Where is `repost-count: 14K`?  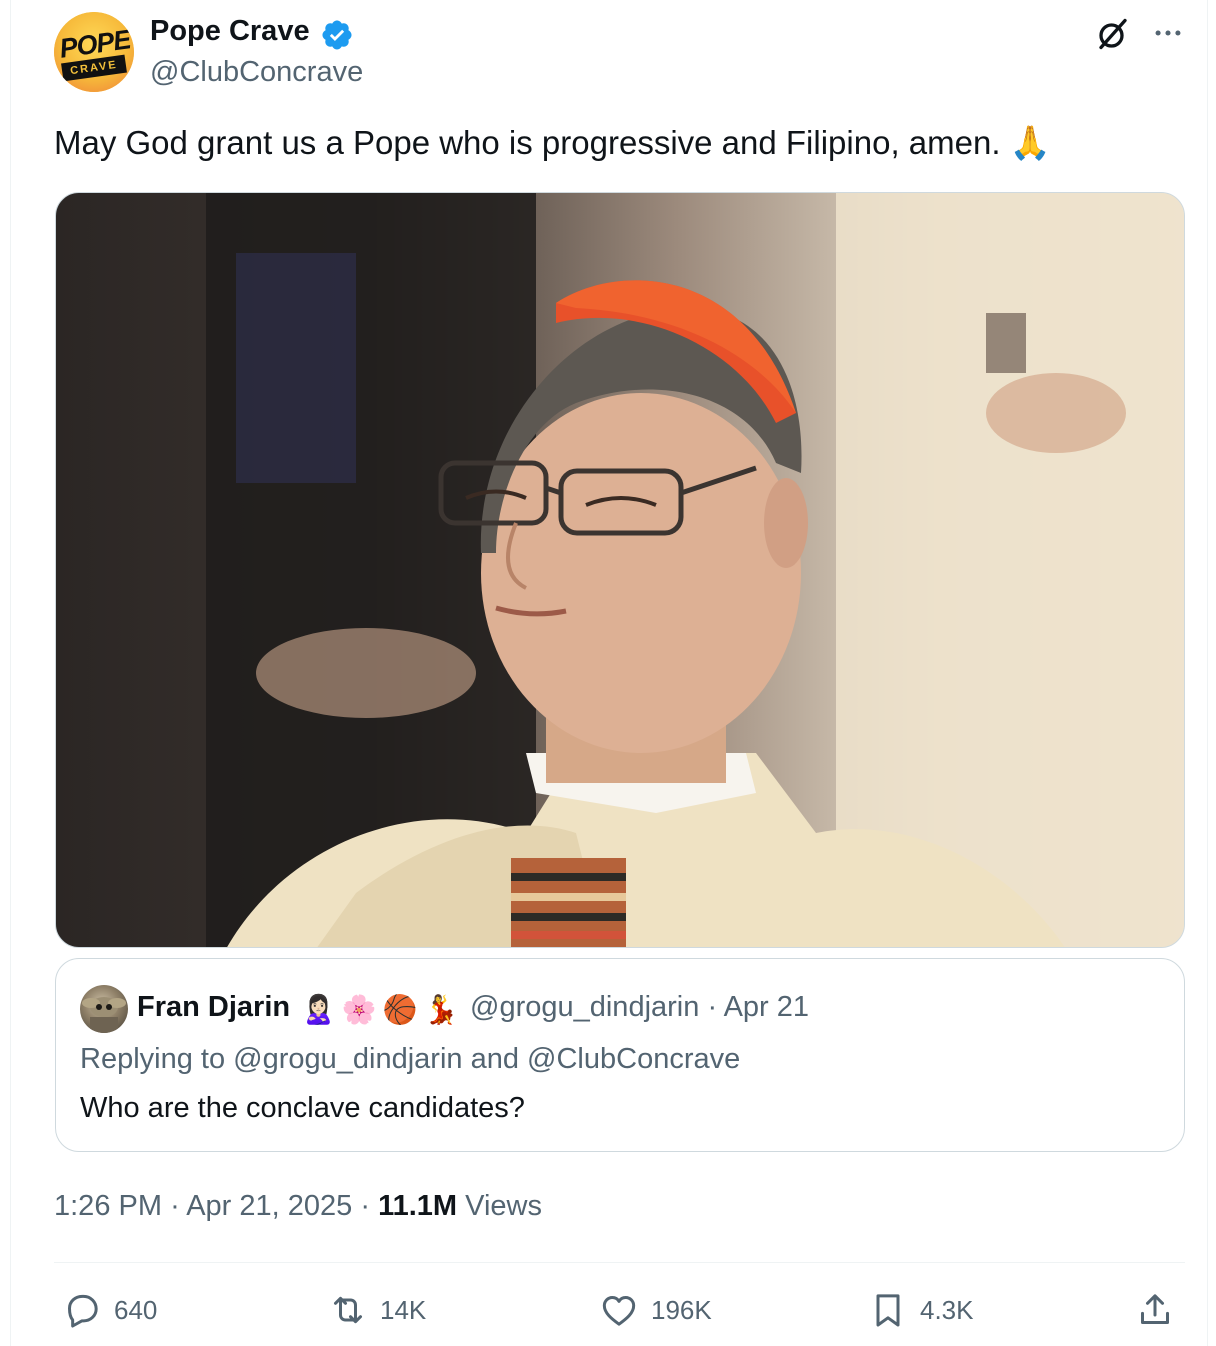
repost-count: 14K is located at coordinates (403, 1309).